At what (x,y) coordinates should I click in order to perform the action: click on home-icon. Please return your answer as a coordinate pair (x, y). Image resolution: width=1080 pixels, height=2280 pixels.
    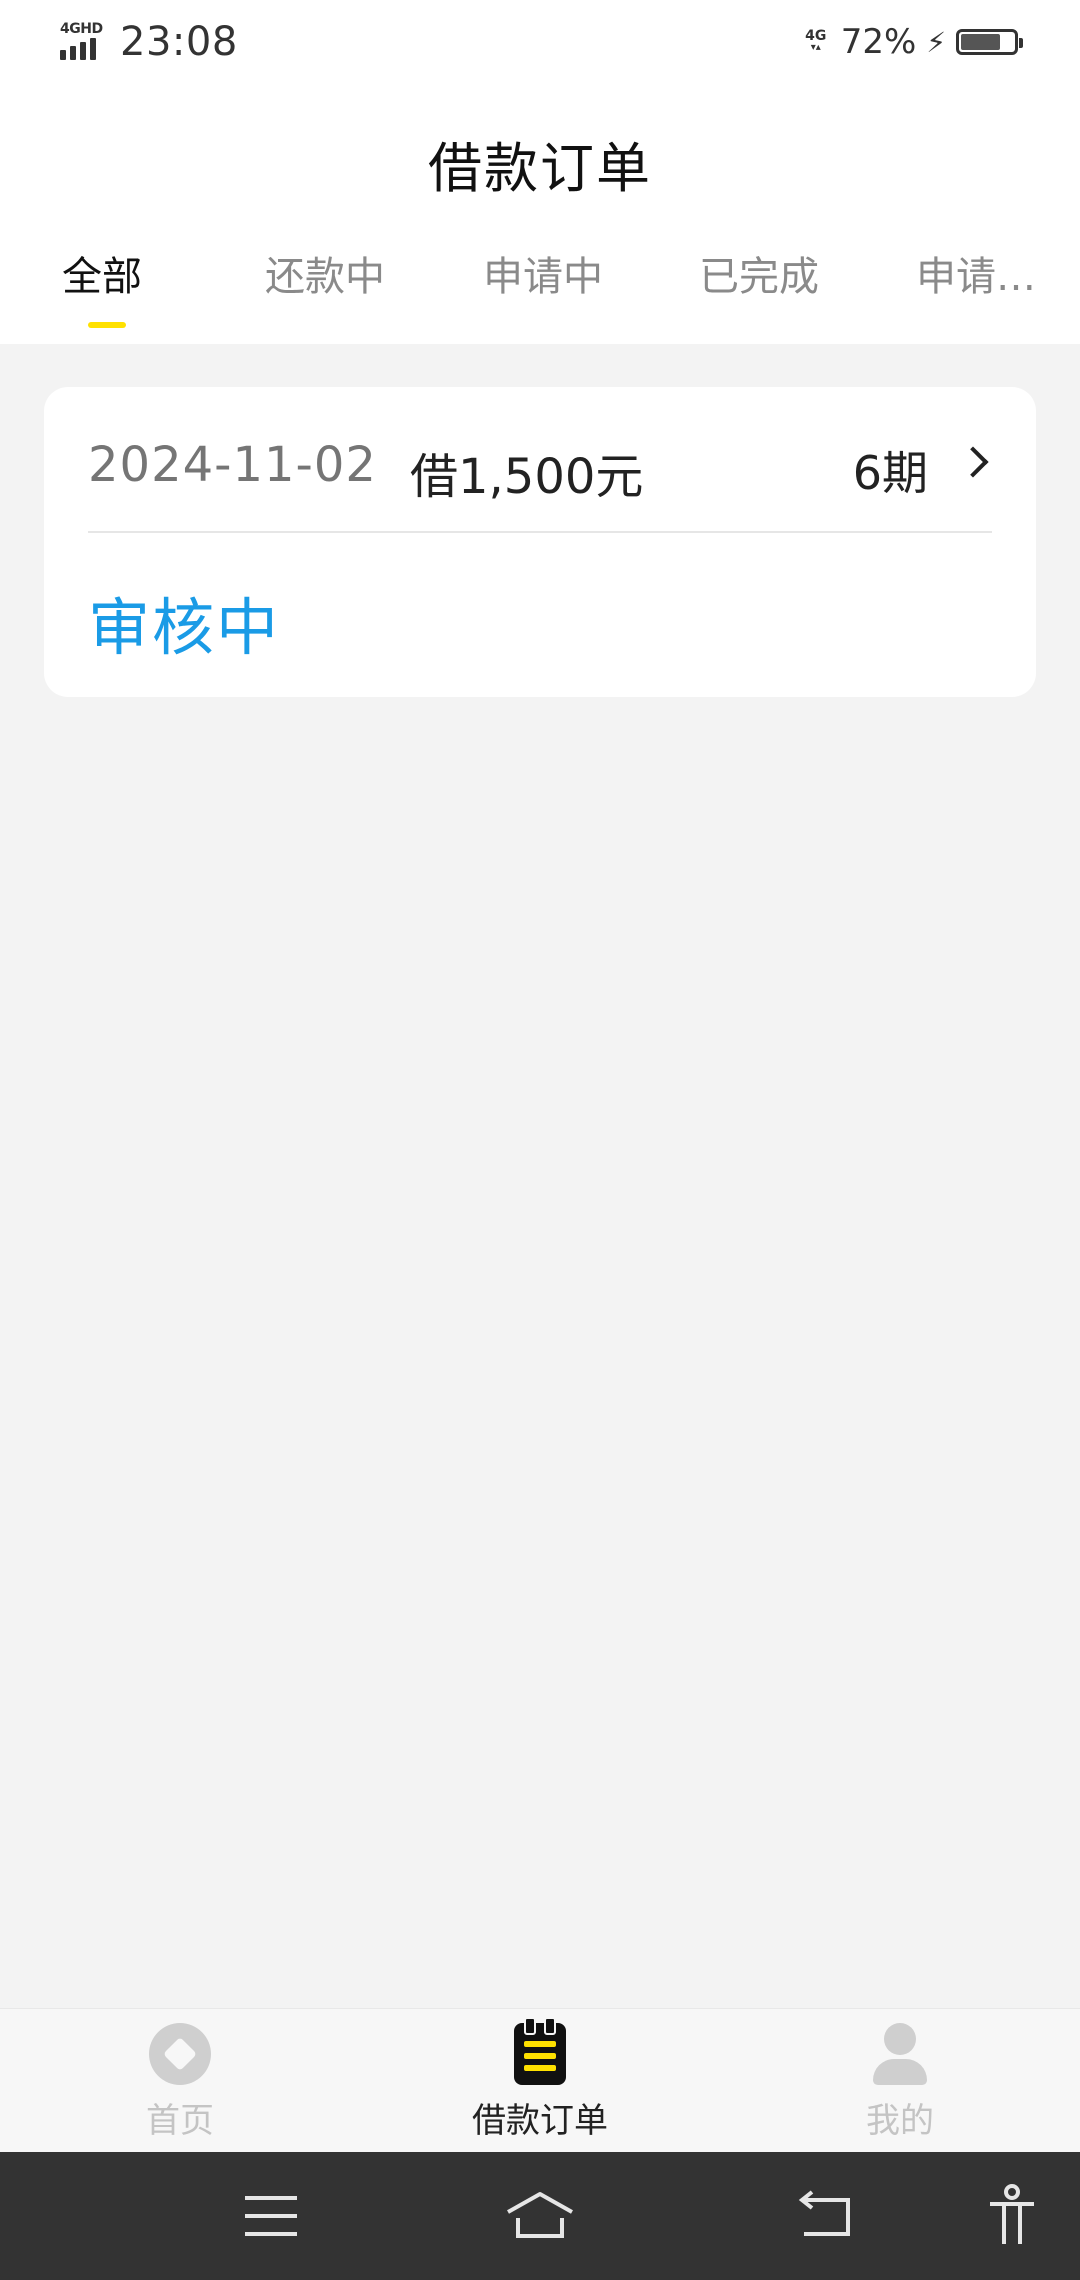
    Looking at the image, I should click on (540, 2216).